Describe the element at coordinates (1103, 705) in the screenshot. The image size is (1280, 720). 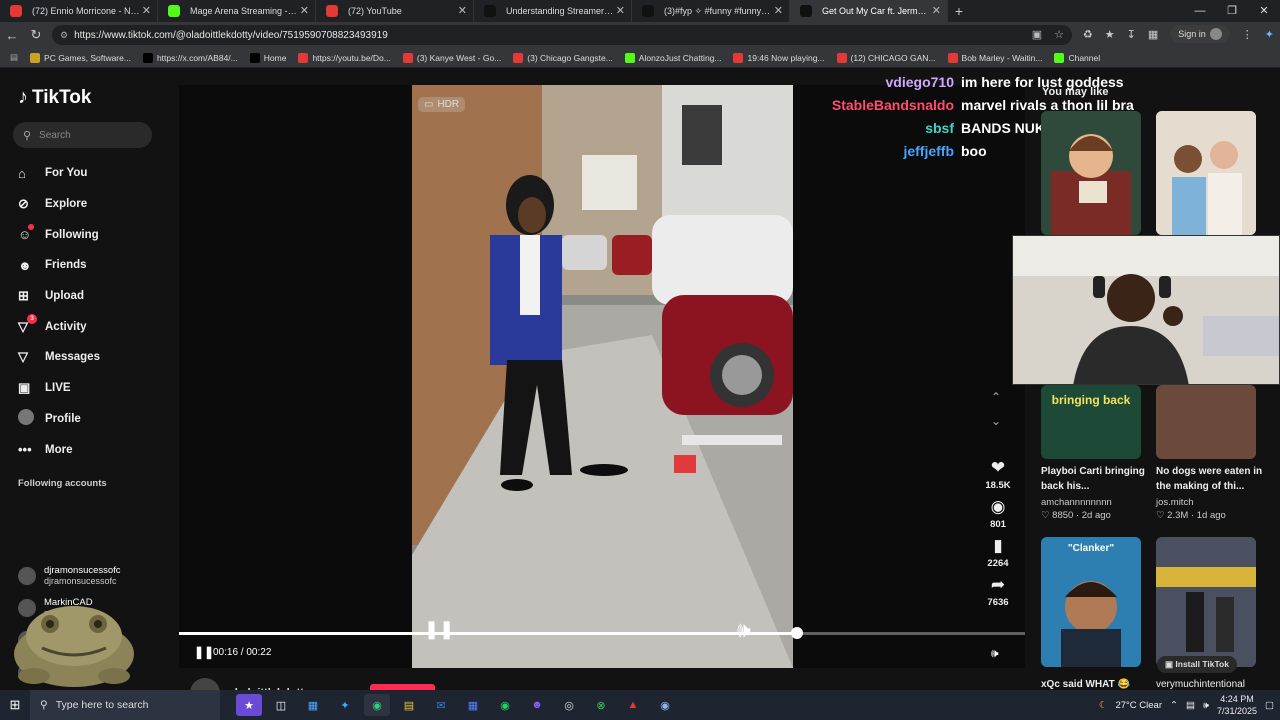
I see `weather-icon: ☾` at that location.